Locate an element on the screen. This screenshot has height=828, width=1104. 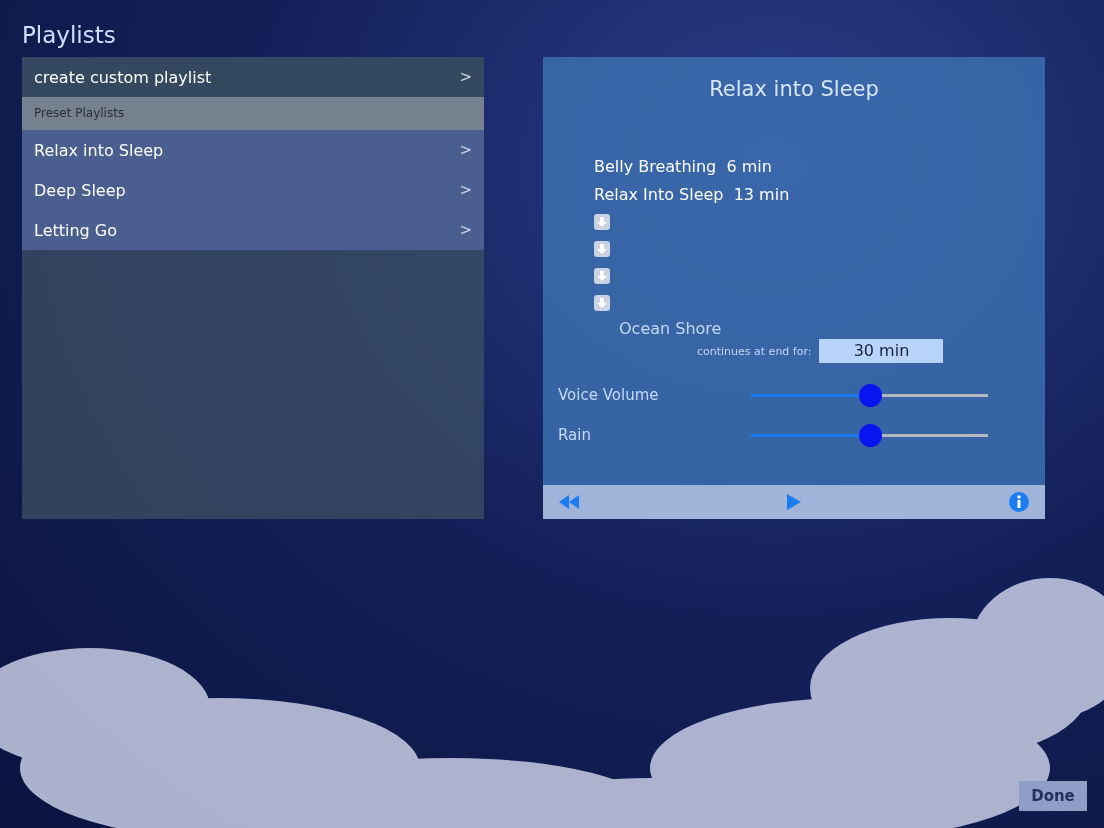
playlist-row: Letting Go > is located at coordinates (253, 230).